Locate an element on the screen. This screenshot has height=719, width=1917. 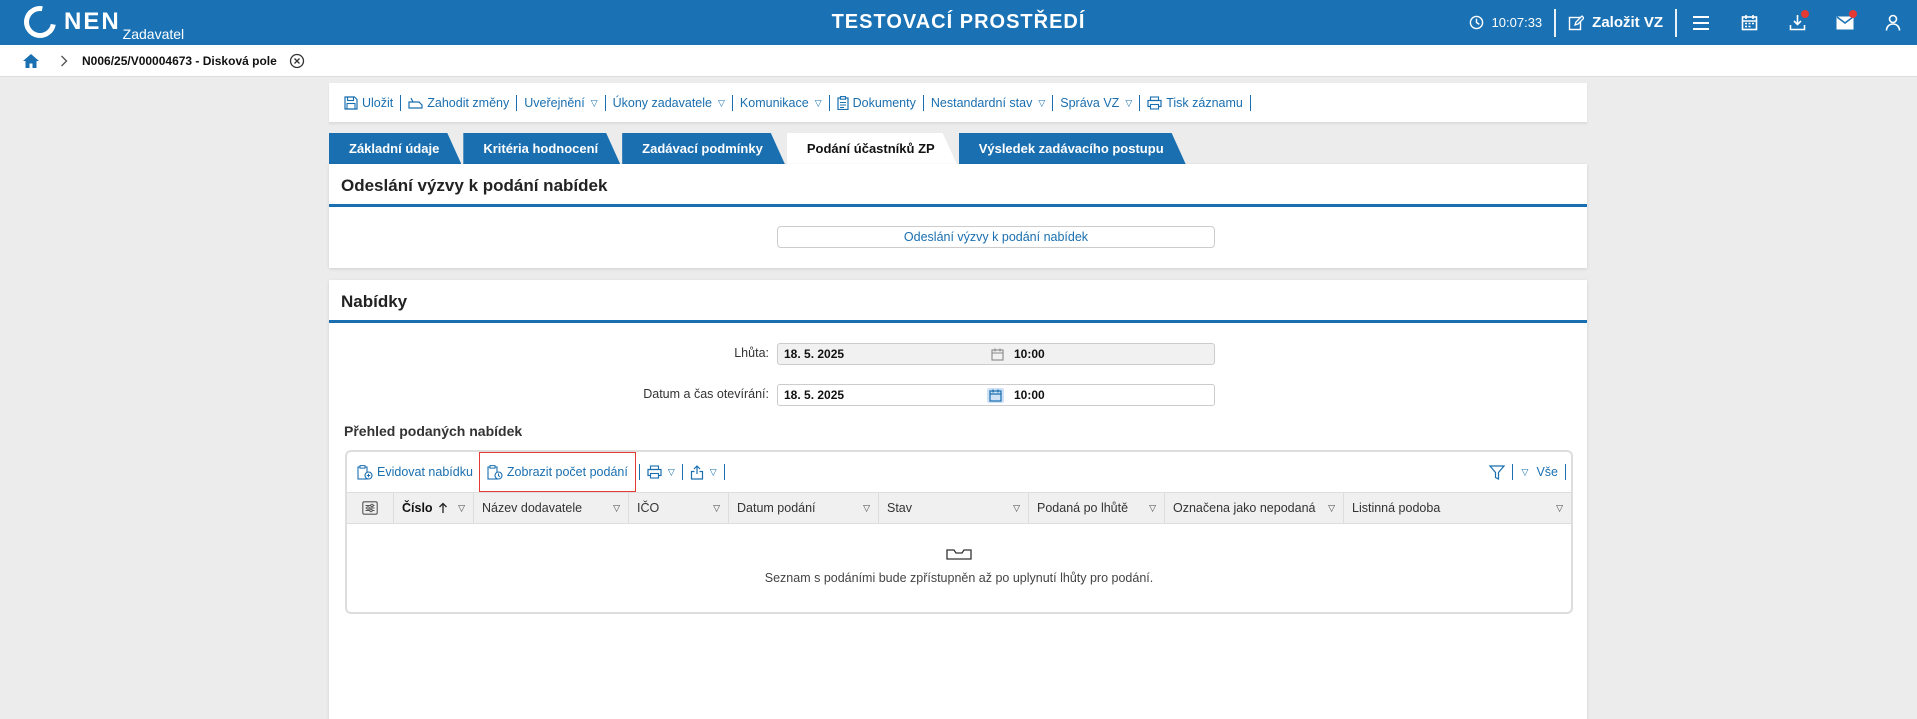
column-label: Listinná podoba is located at coordinates (1396, 508).